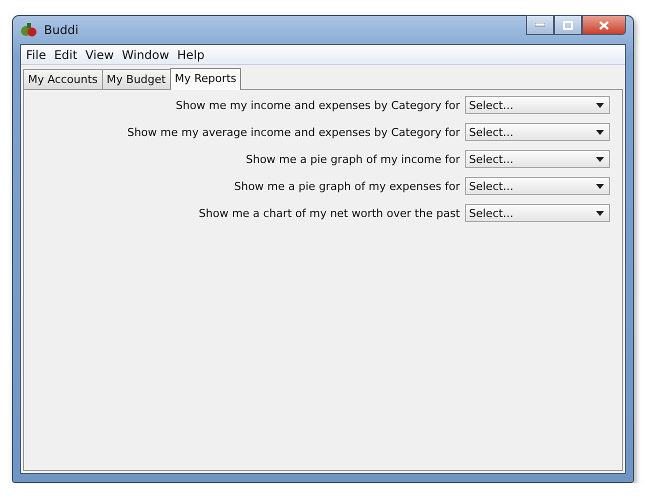 The width and height of the screenshot is (652, 500). I want to click on menu-item: File, so click(36, 55).